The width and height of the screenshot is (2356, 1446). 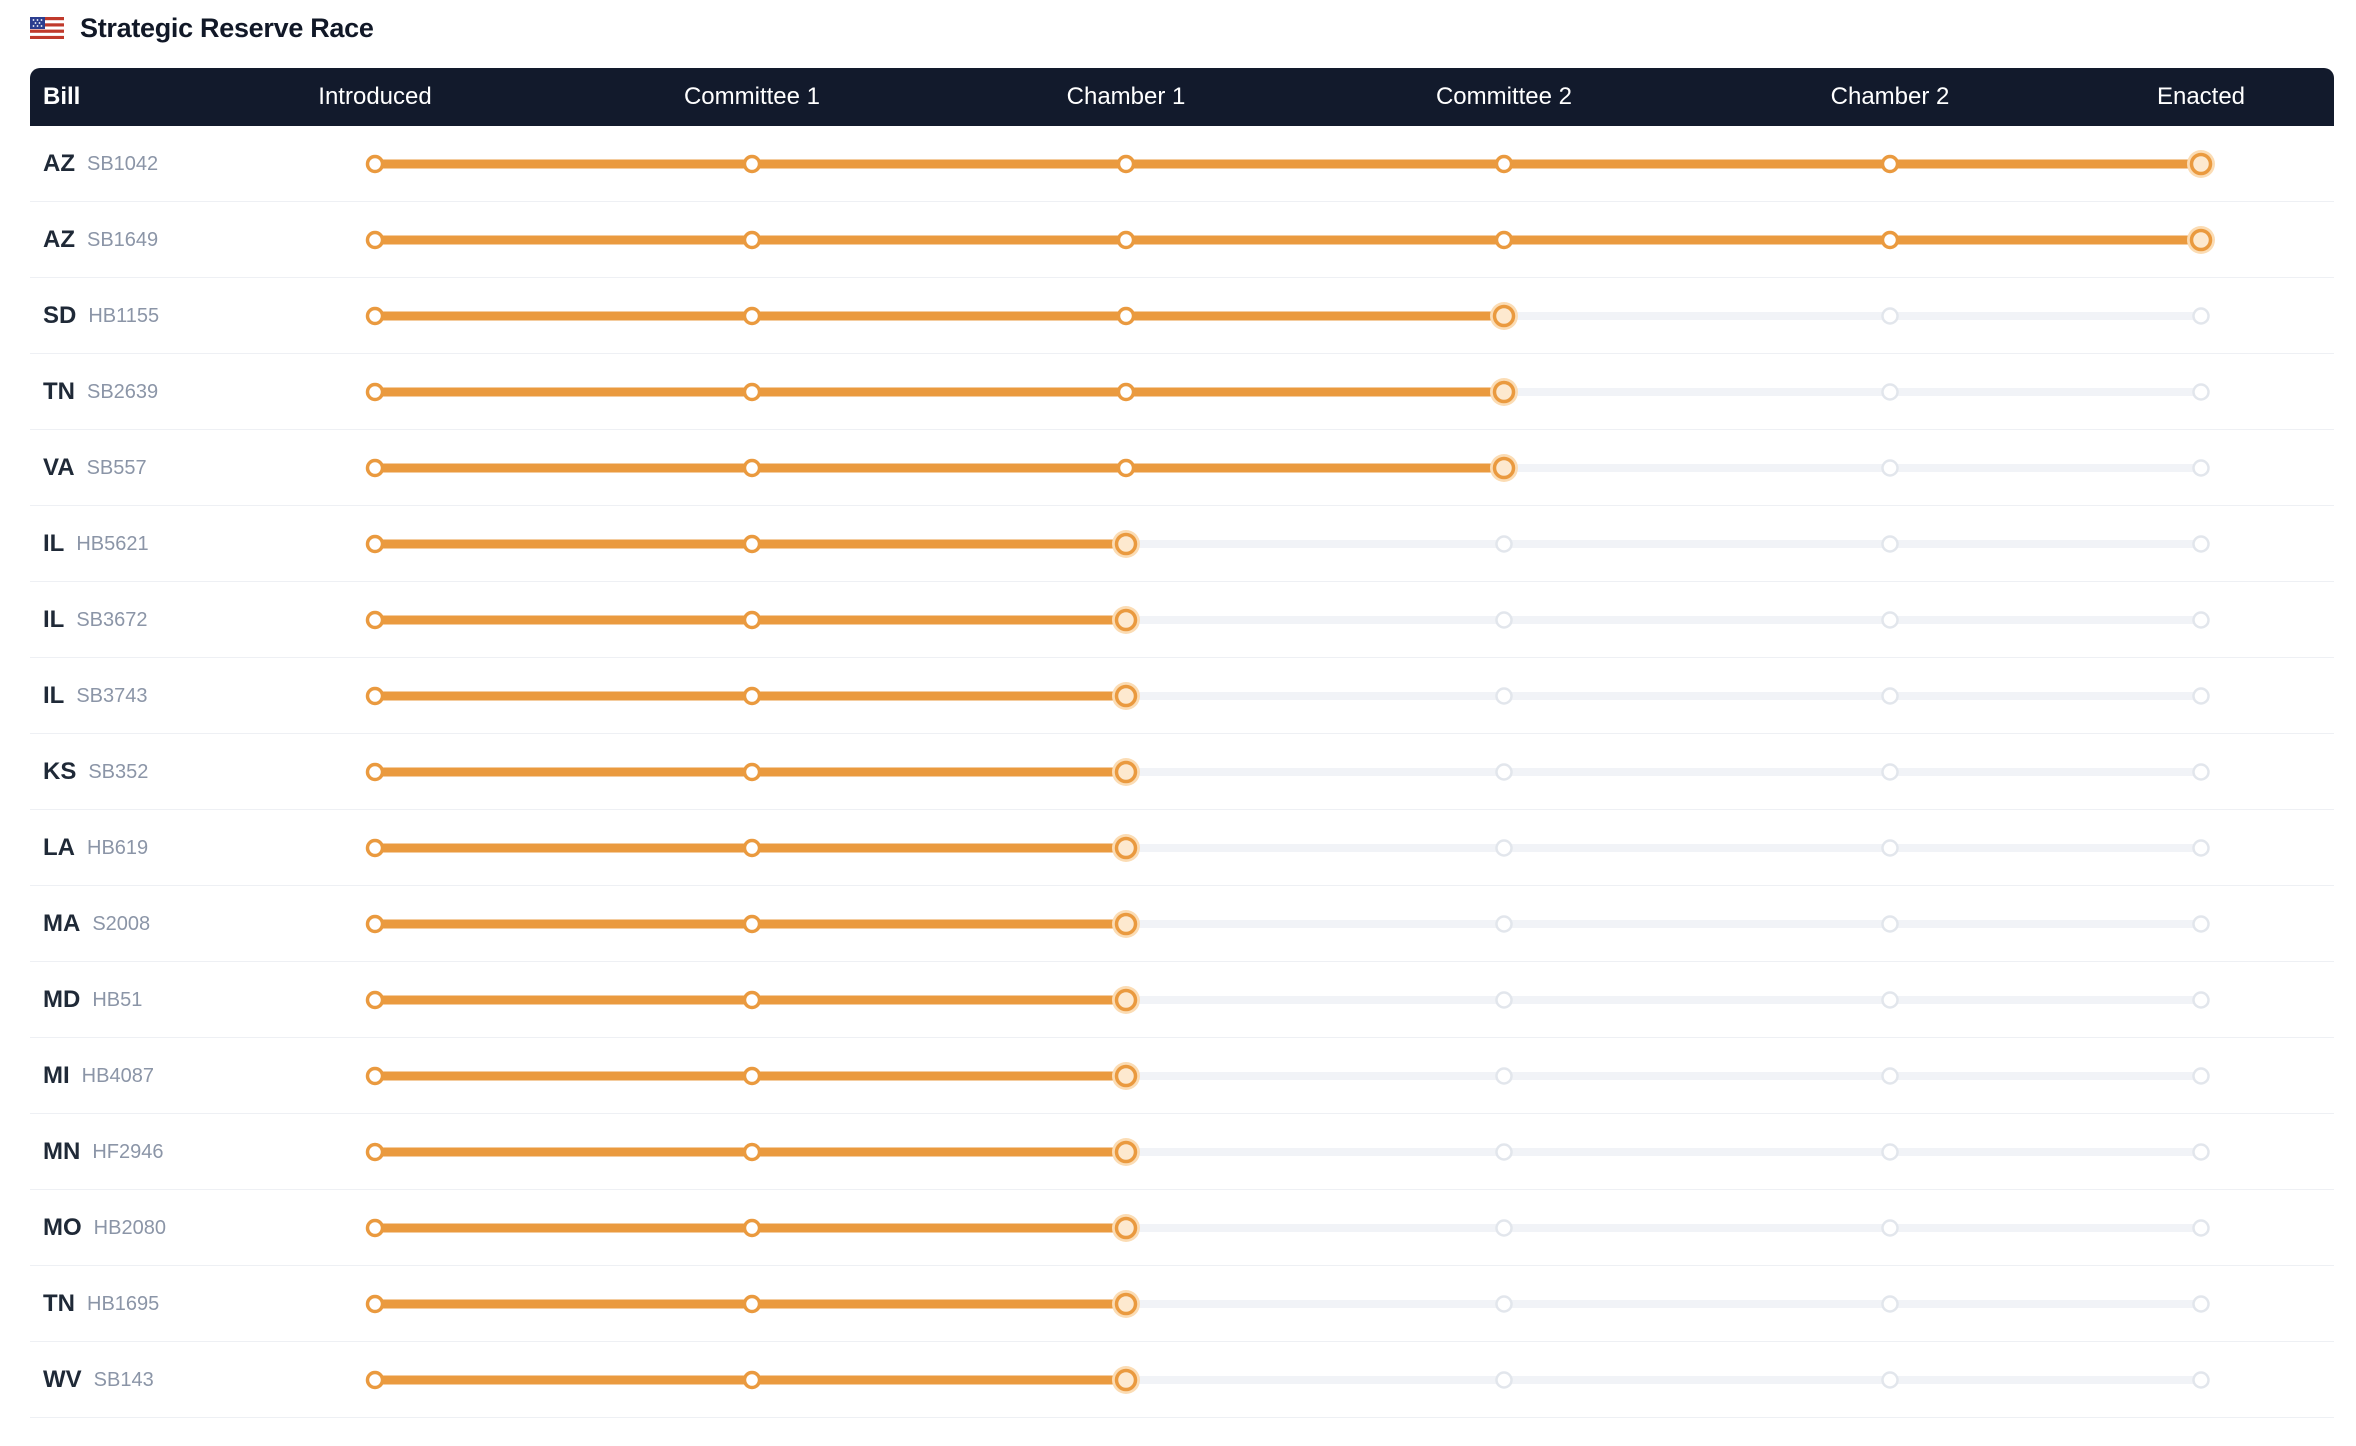 I want to click on bill-label: MI HB4087, so click(x=98, y=1076).